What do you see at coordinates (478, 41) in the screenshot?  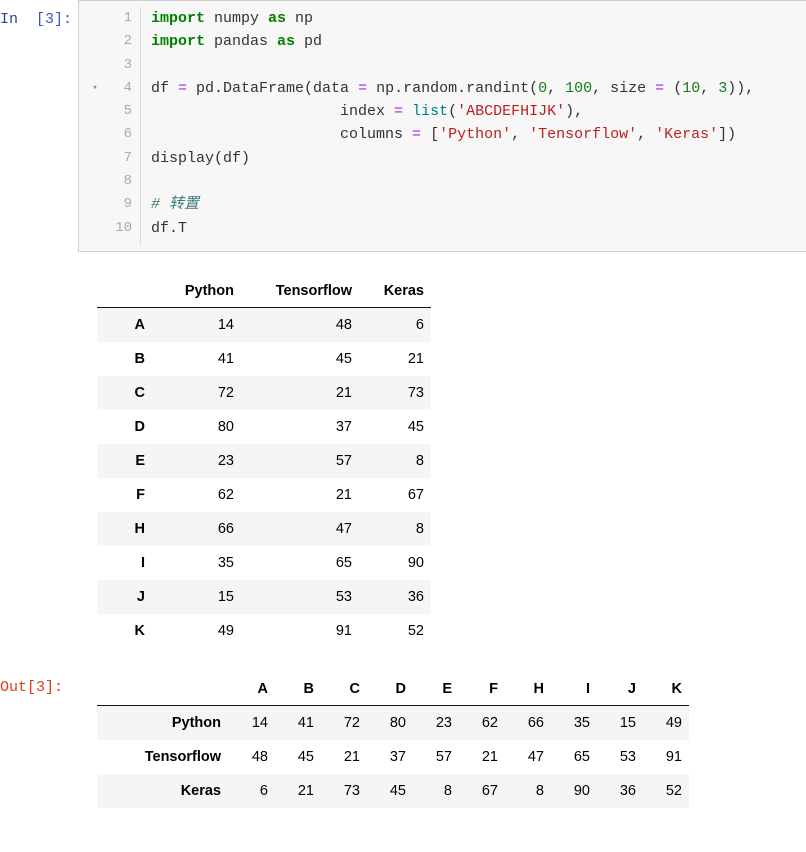 I see `code-line: import pandas as pd` at bounding box center [478, 41].